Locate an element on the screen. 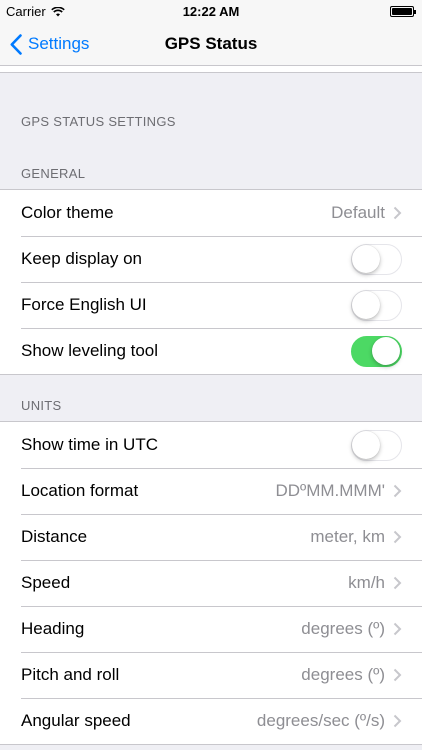  row-label: Color theme is located at coordinates (67, 212).